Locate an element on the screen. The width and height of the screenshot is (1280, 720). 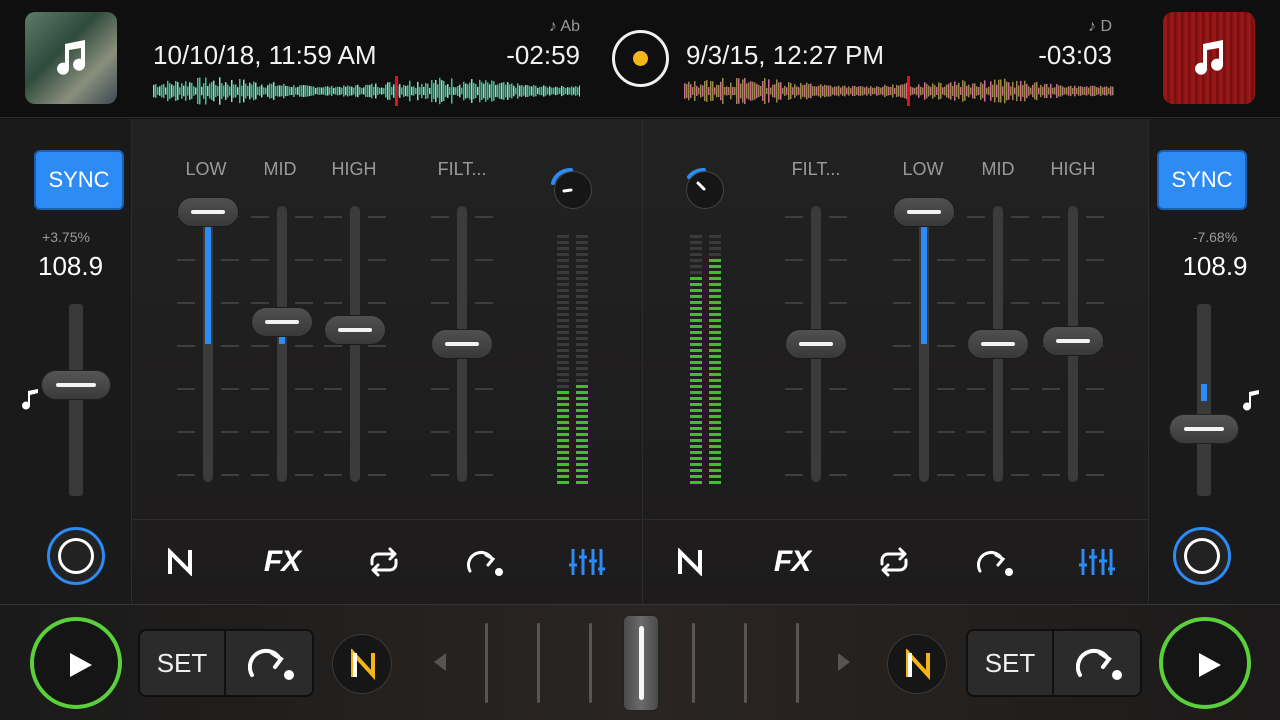
deck-a-pitch-slider-track is located at coordinates (76, 400).